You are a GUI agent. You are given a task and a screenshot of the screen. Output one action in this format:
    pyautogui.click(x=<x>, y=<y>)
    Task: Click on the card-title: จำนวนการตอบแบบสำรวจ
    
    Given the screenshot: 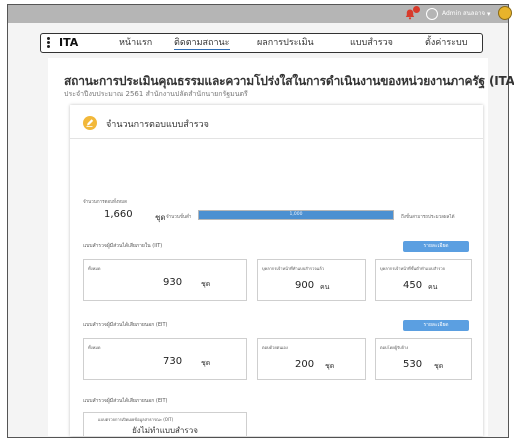 What is the action you would take?
    pyautogui.click(x=157, y=125)
    